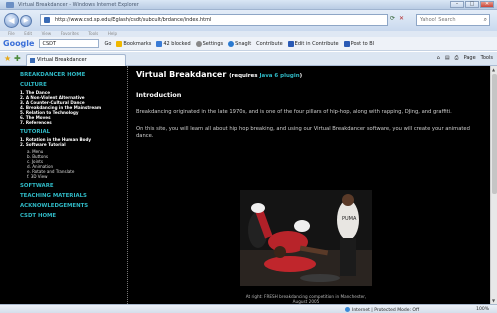 This screenshot has width=497, height=313. Describe the element at coordinates (73, 196) in the screenshot. I see `nav-teaching-materials: TEACHING MATERIALS` at that location.